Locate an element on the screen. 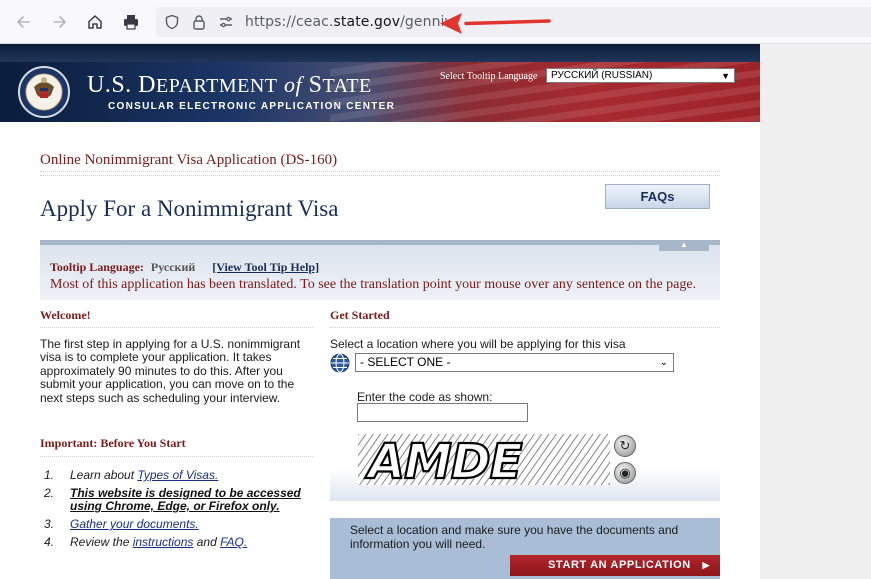  step-number: 4. is located at coordinates (49, 542).